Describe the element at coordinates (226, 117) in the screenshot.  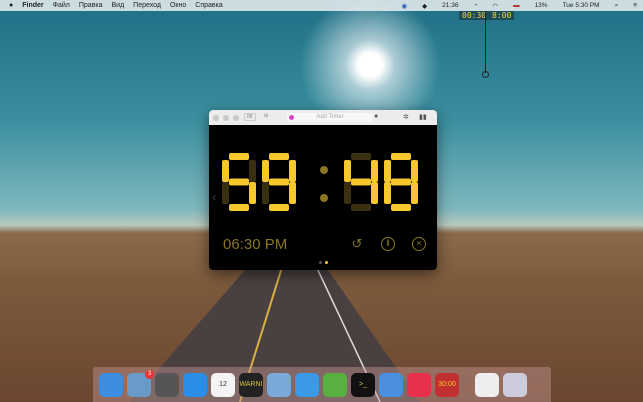
I see `minimize-button` at that location.